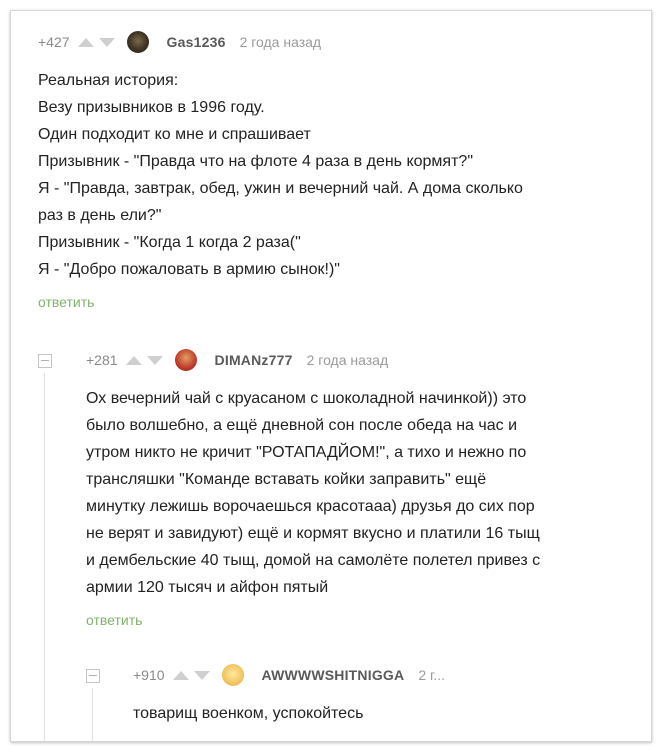 The height and width of the screenshot is (750, 660). Describe the element at coordinates (189, 269) in the screenshot. I see `comment-line: Я - "Добро пожаловать в армию сынок!)"` at that location.